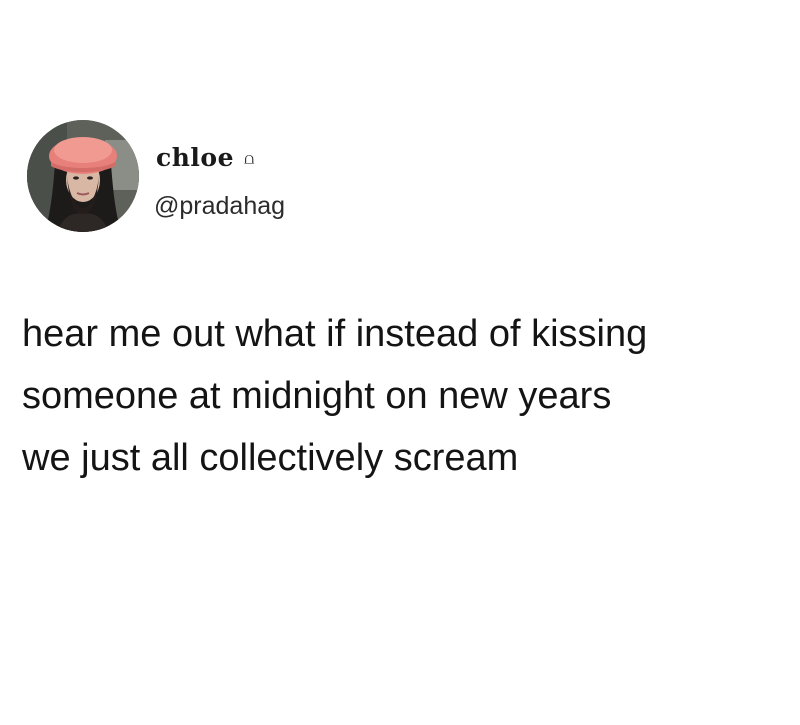 This screenshot has height=725, width=800. Describe the element at coordinates (270, 458) in the screenshot. I see `tweet-text-line: we just all collectively scream` at that location.